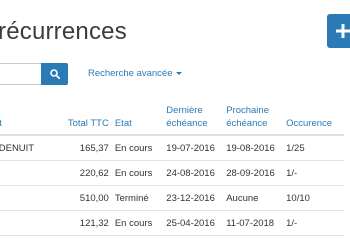 This screenshot has height=250, width=350. I want to click on col-header-etat: Etat, so click(140, 120).